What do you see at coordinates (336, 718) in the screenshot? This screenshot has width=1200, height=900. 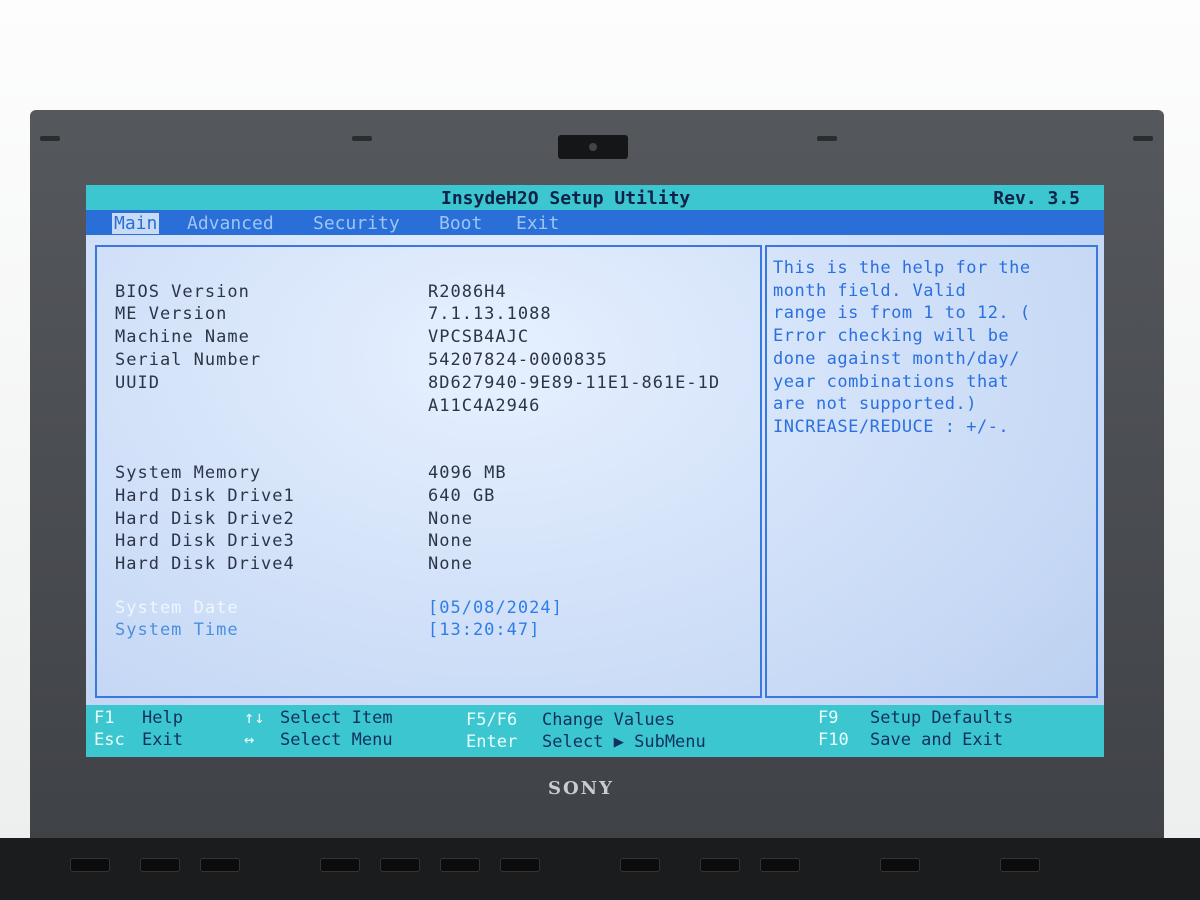 I see `key-updown-desc: Select Item` at bounding box center [336, 718].